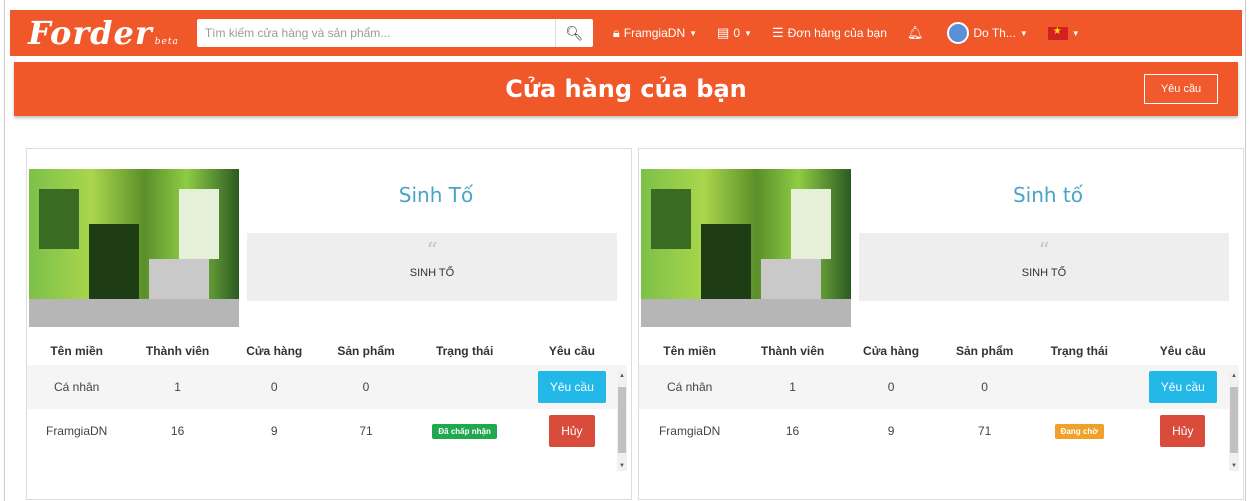 This screenshot has width=1250, height=501. I want to click on search-icon: 🔍︎, so click(574, 32).